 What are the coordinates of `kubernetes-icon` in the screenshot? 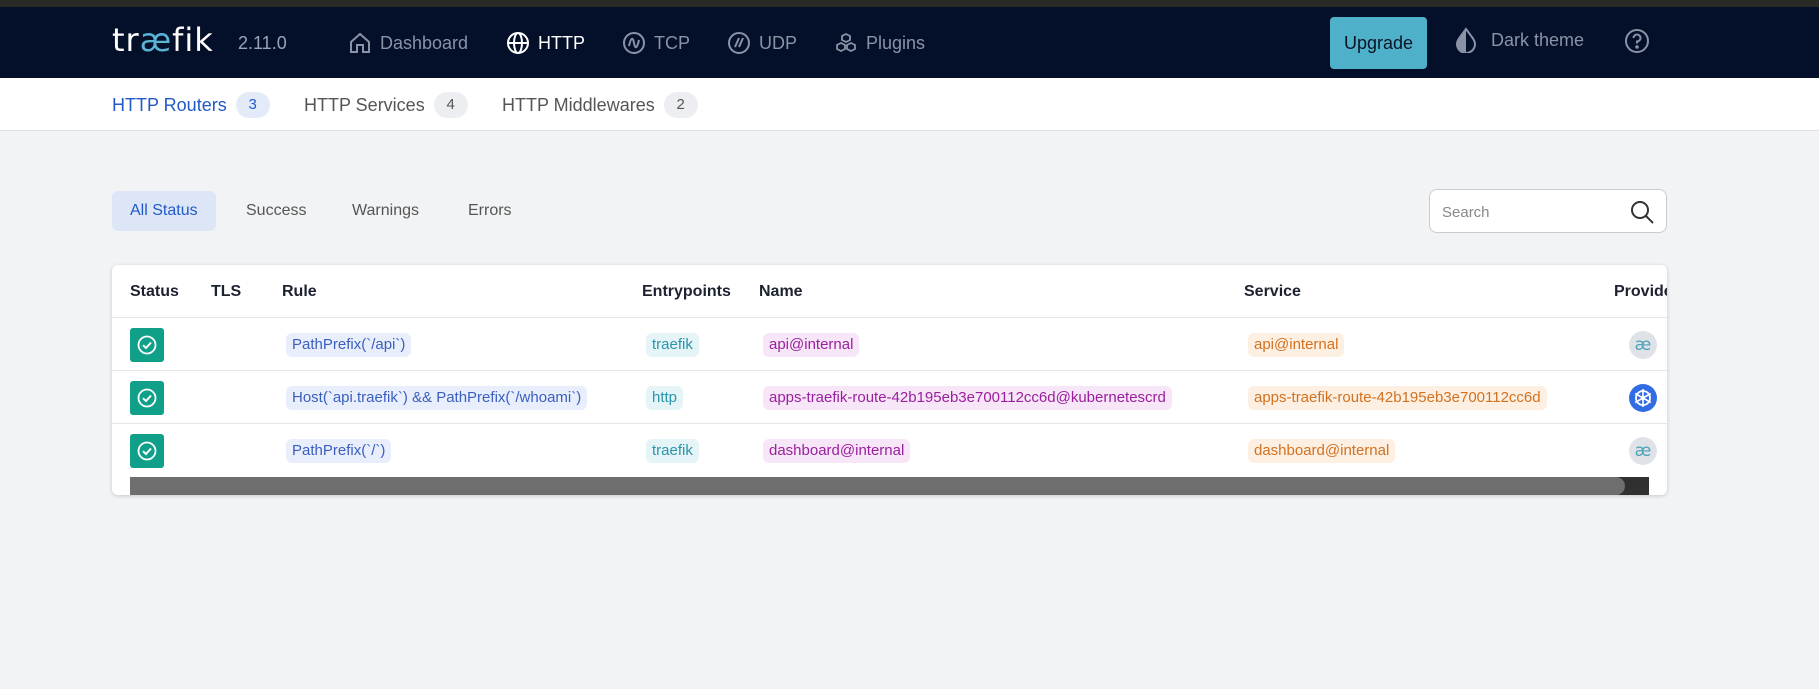 It's located at (1643, 398).